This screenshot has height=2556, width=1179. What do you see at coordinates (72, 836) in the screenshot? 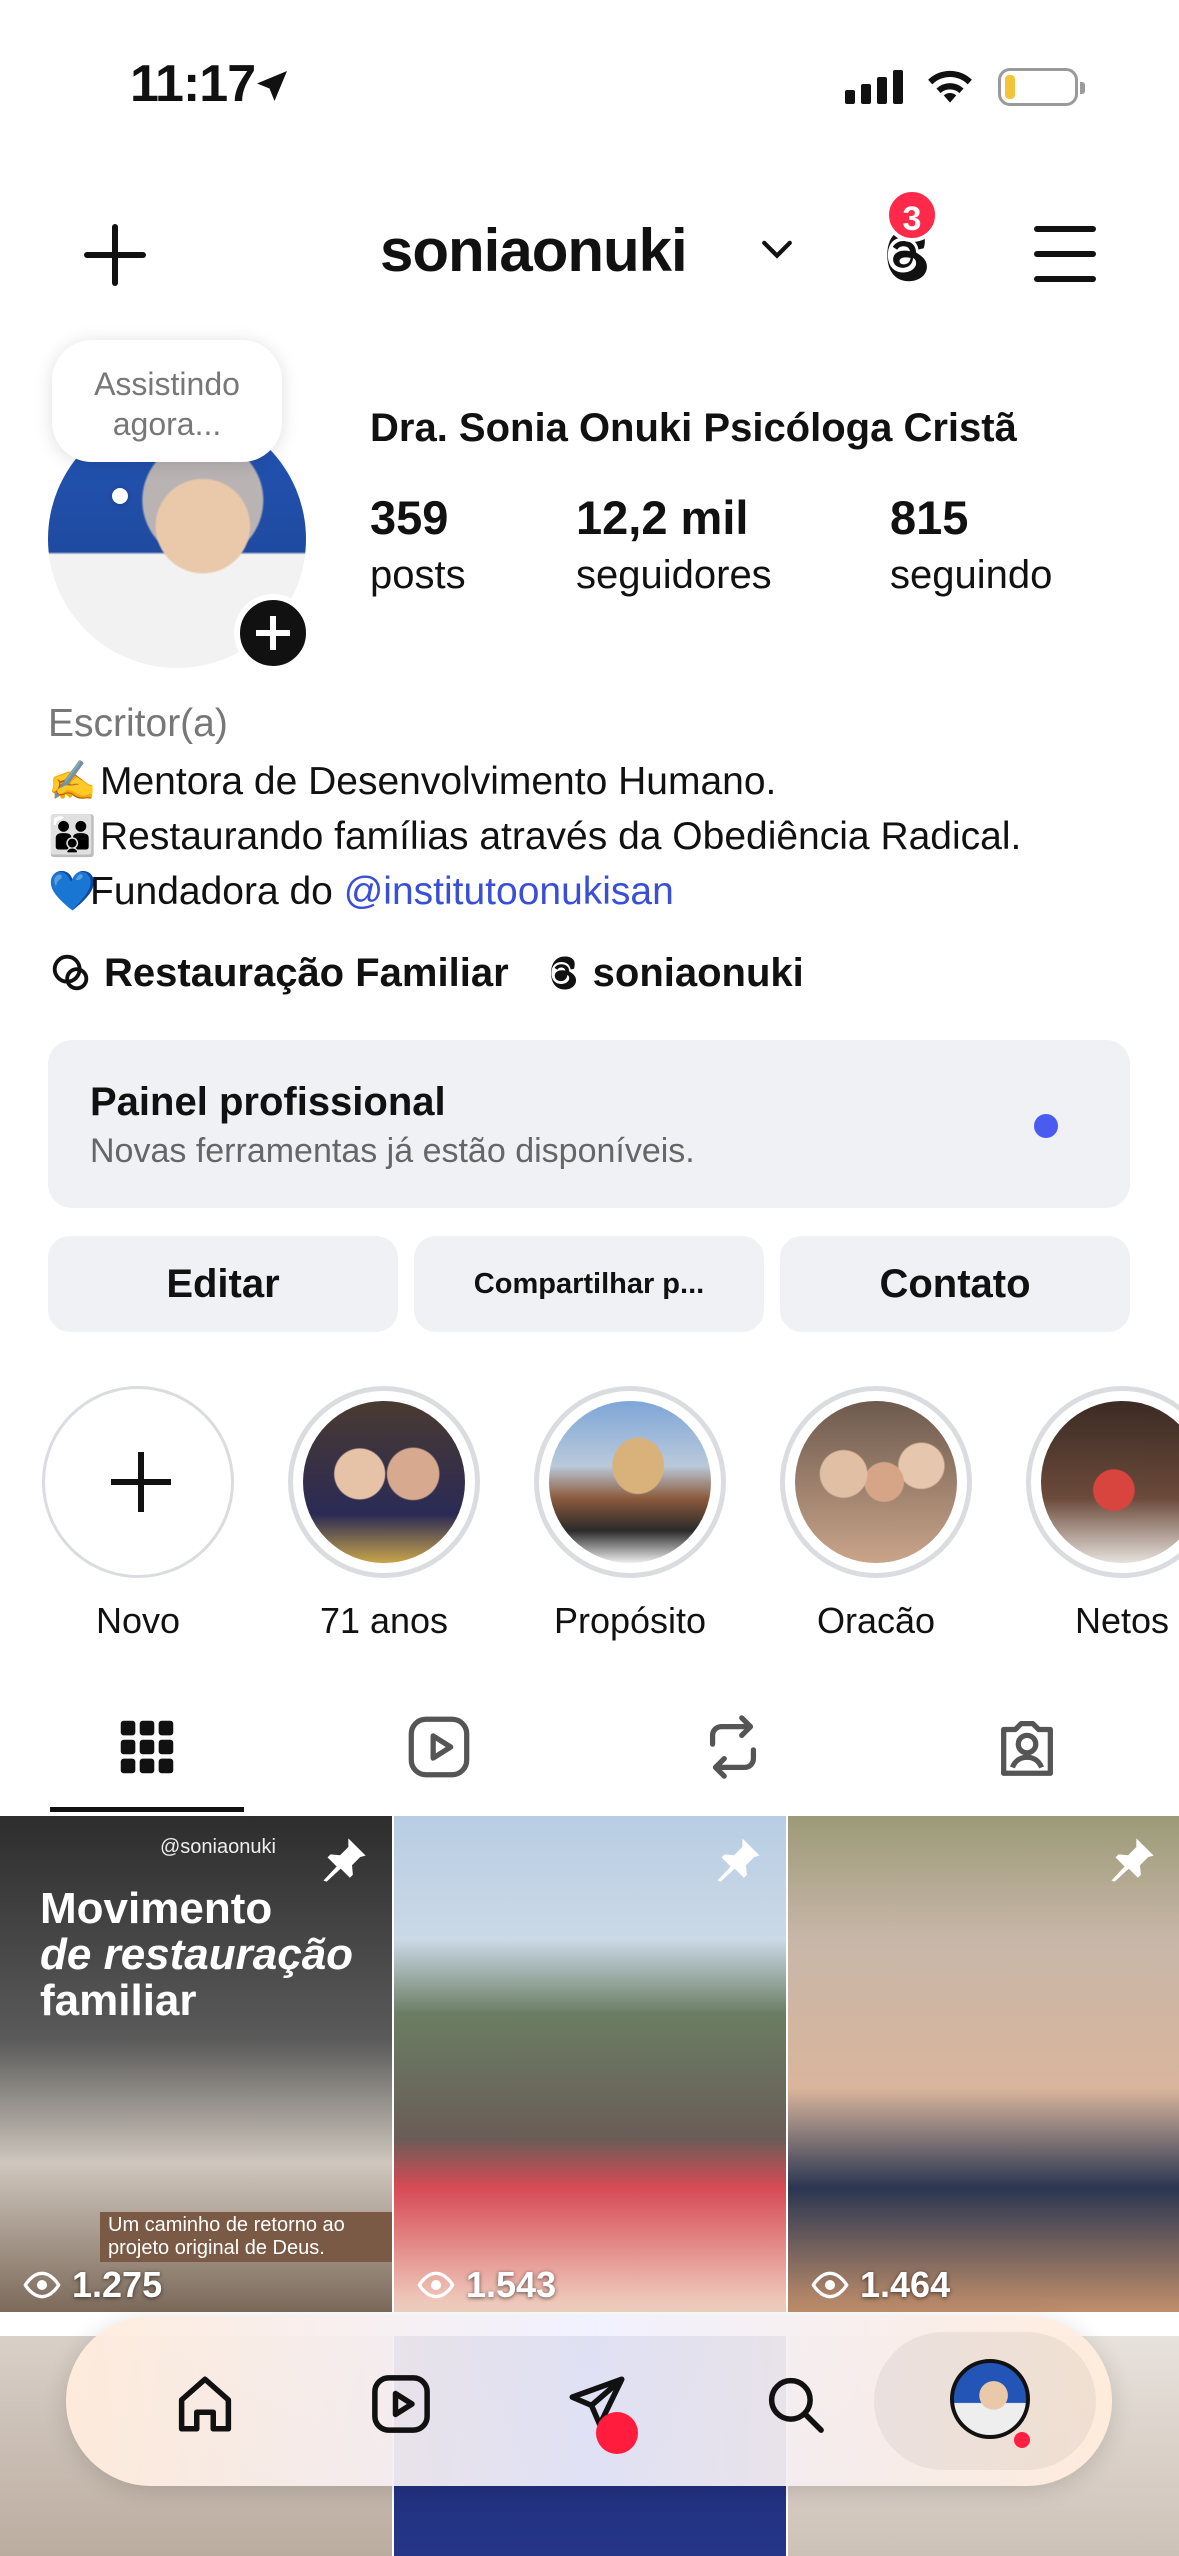
I see `family-icon: 👪` at bounding box center [72, 836].